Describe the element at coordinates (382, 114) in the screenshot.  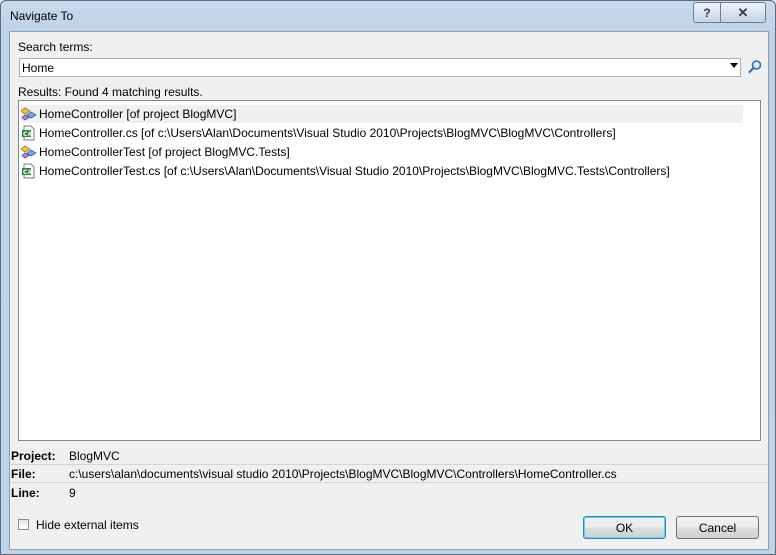
I see `list-item: HomeController [of project BlogMVC]` at that location.